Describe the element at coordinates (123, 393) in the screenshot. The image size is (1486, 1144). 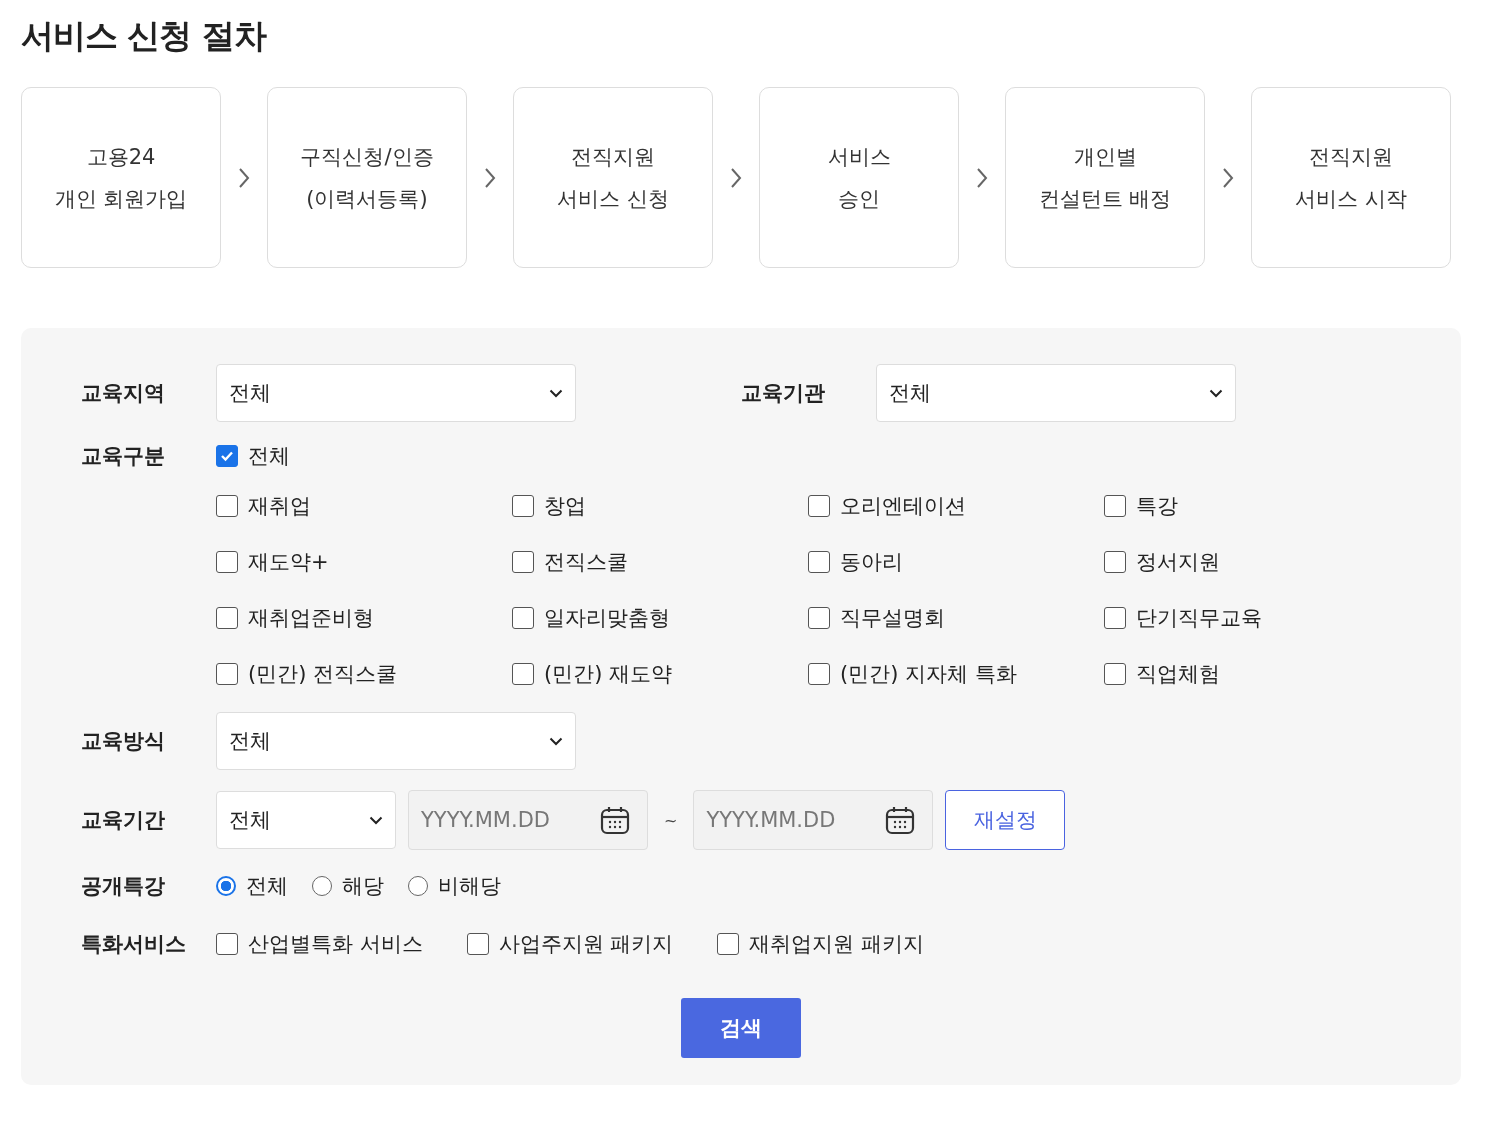
I see `field-label: 교육지역` at that location.